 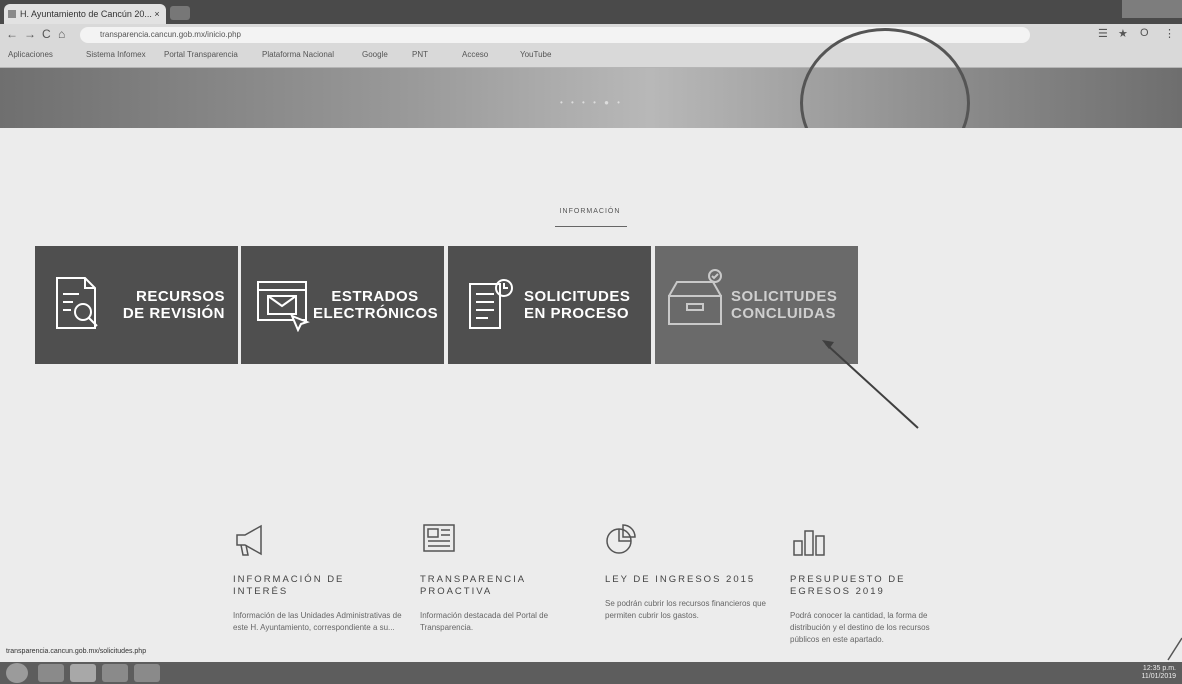 What do you see at coordinates (12, 14) in the screenshot?
I see `favicon-icon` at bounding box center [12, 14].